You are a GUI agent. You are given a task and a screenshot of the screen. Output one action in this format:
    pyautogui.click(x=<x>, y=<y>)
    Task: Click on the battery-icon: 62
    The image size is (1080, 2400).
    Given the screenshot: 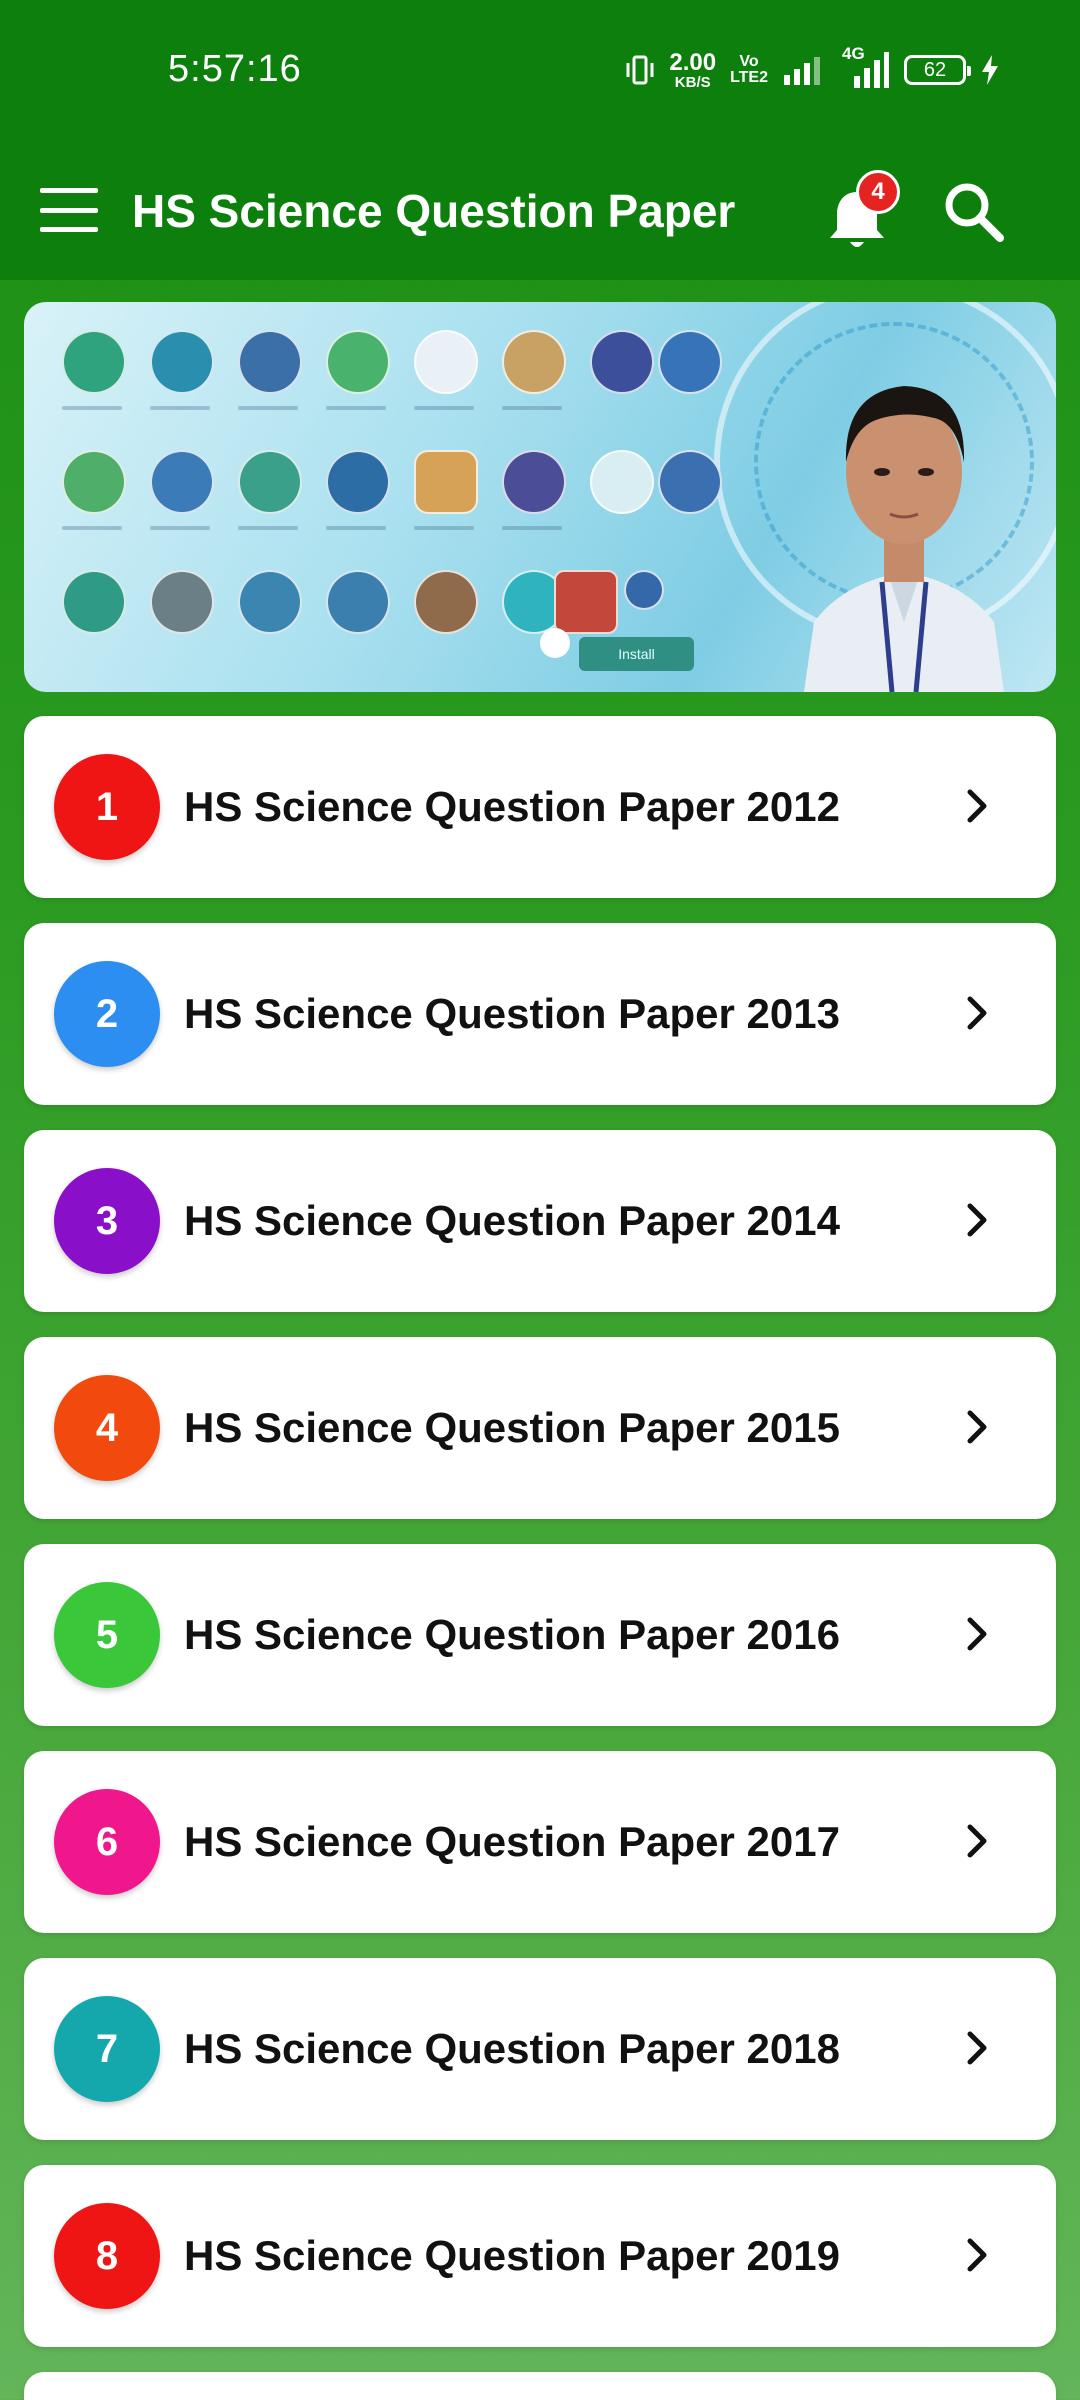 What is the action you would take?
    pyautogui.click(x=937, y=70)
    